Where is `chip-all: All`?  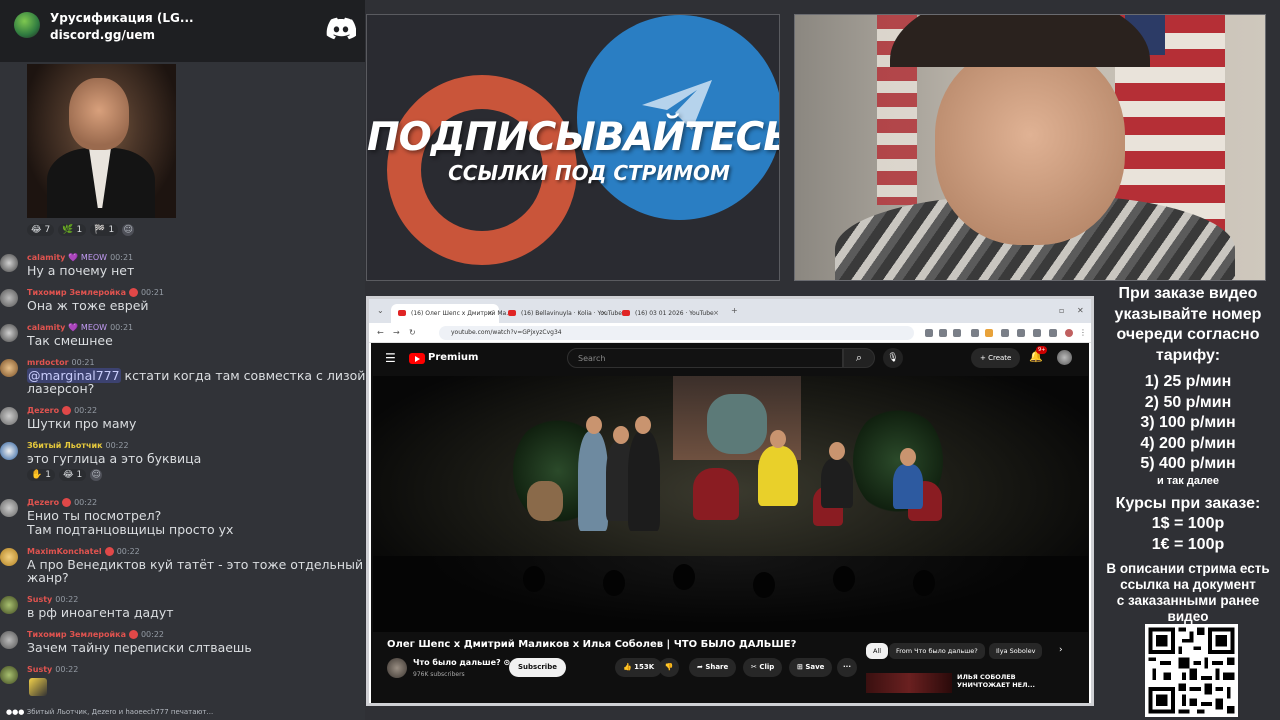 chip-all: All is located at coordinates (877, 651).